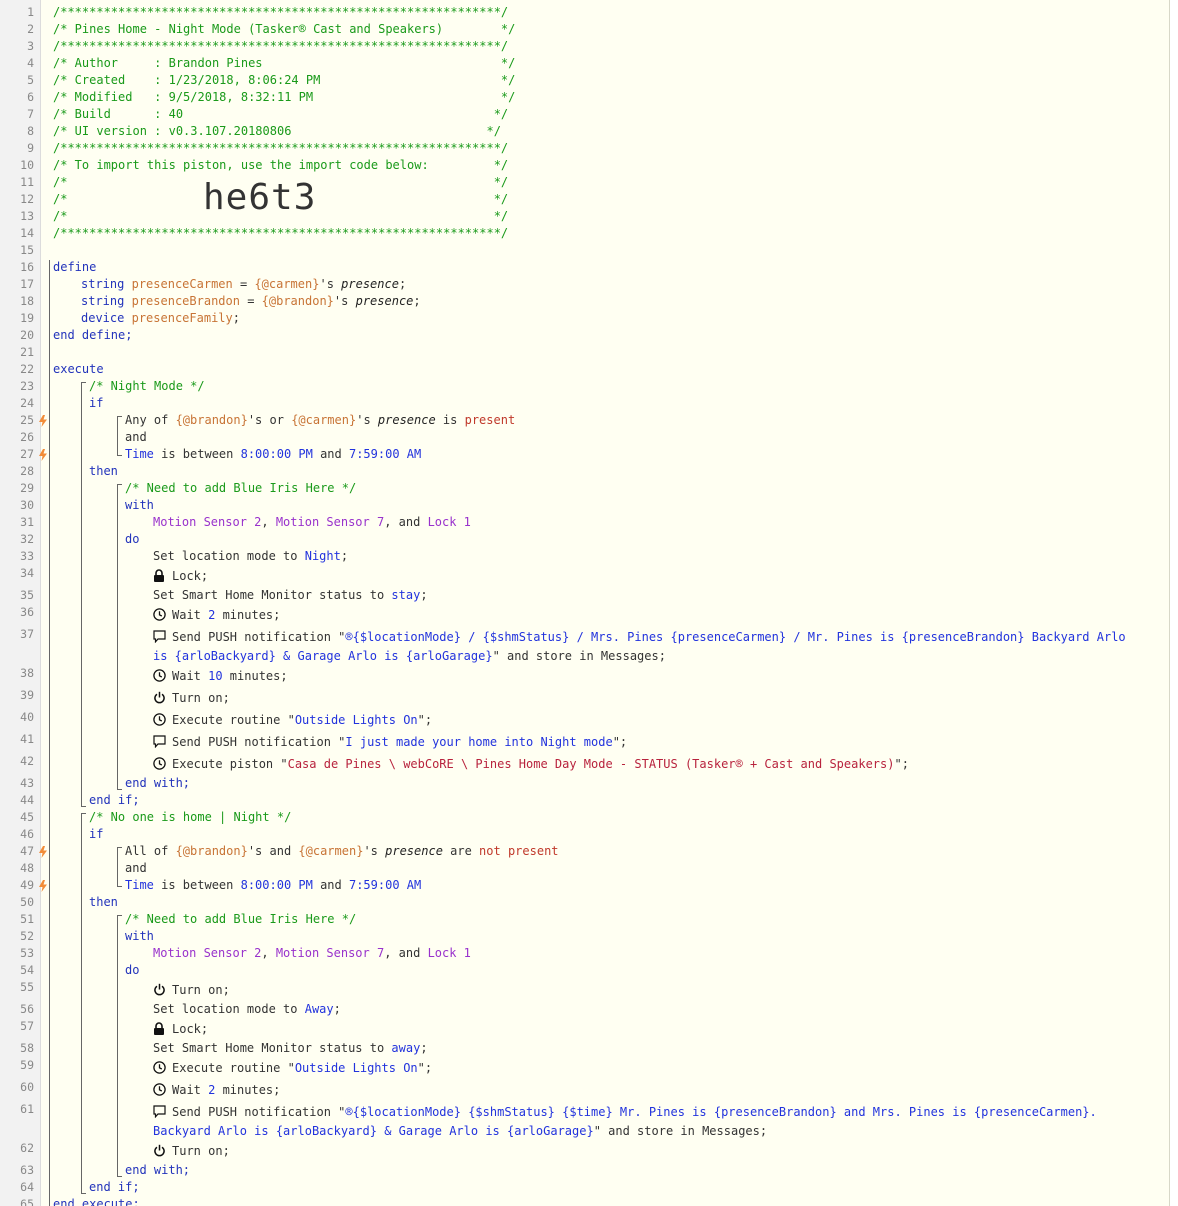 Image resolution: width=1178 pixels, height=1206 pixels. What do you see at coordinates (324, 420) in the screenshot?
I see `device-variable: {@carmen}` at bounding box center [324, 420].